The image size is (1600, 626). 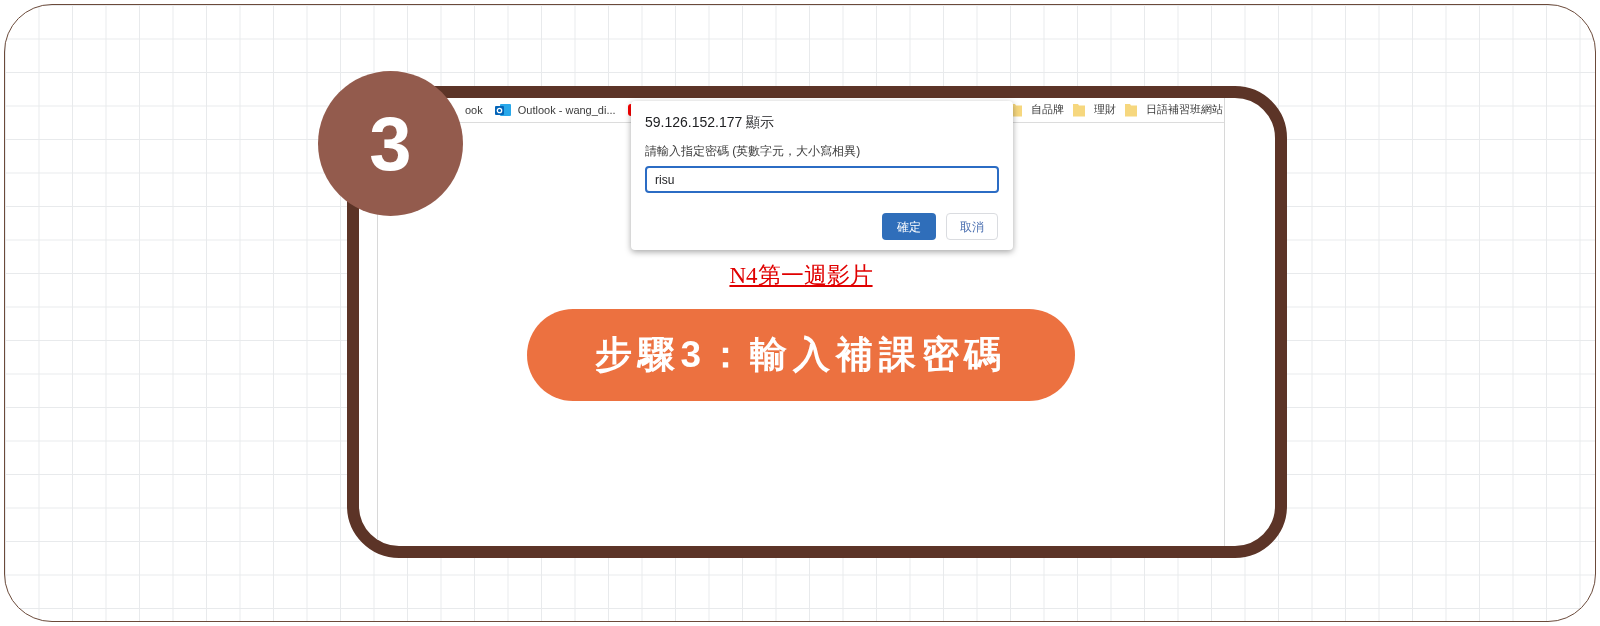 What do you see at coordinates (1047, 110) in the screenshot?
I see `bookmark-link: 自品牌` at bounding box center [1047, 110].